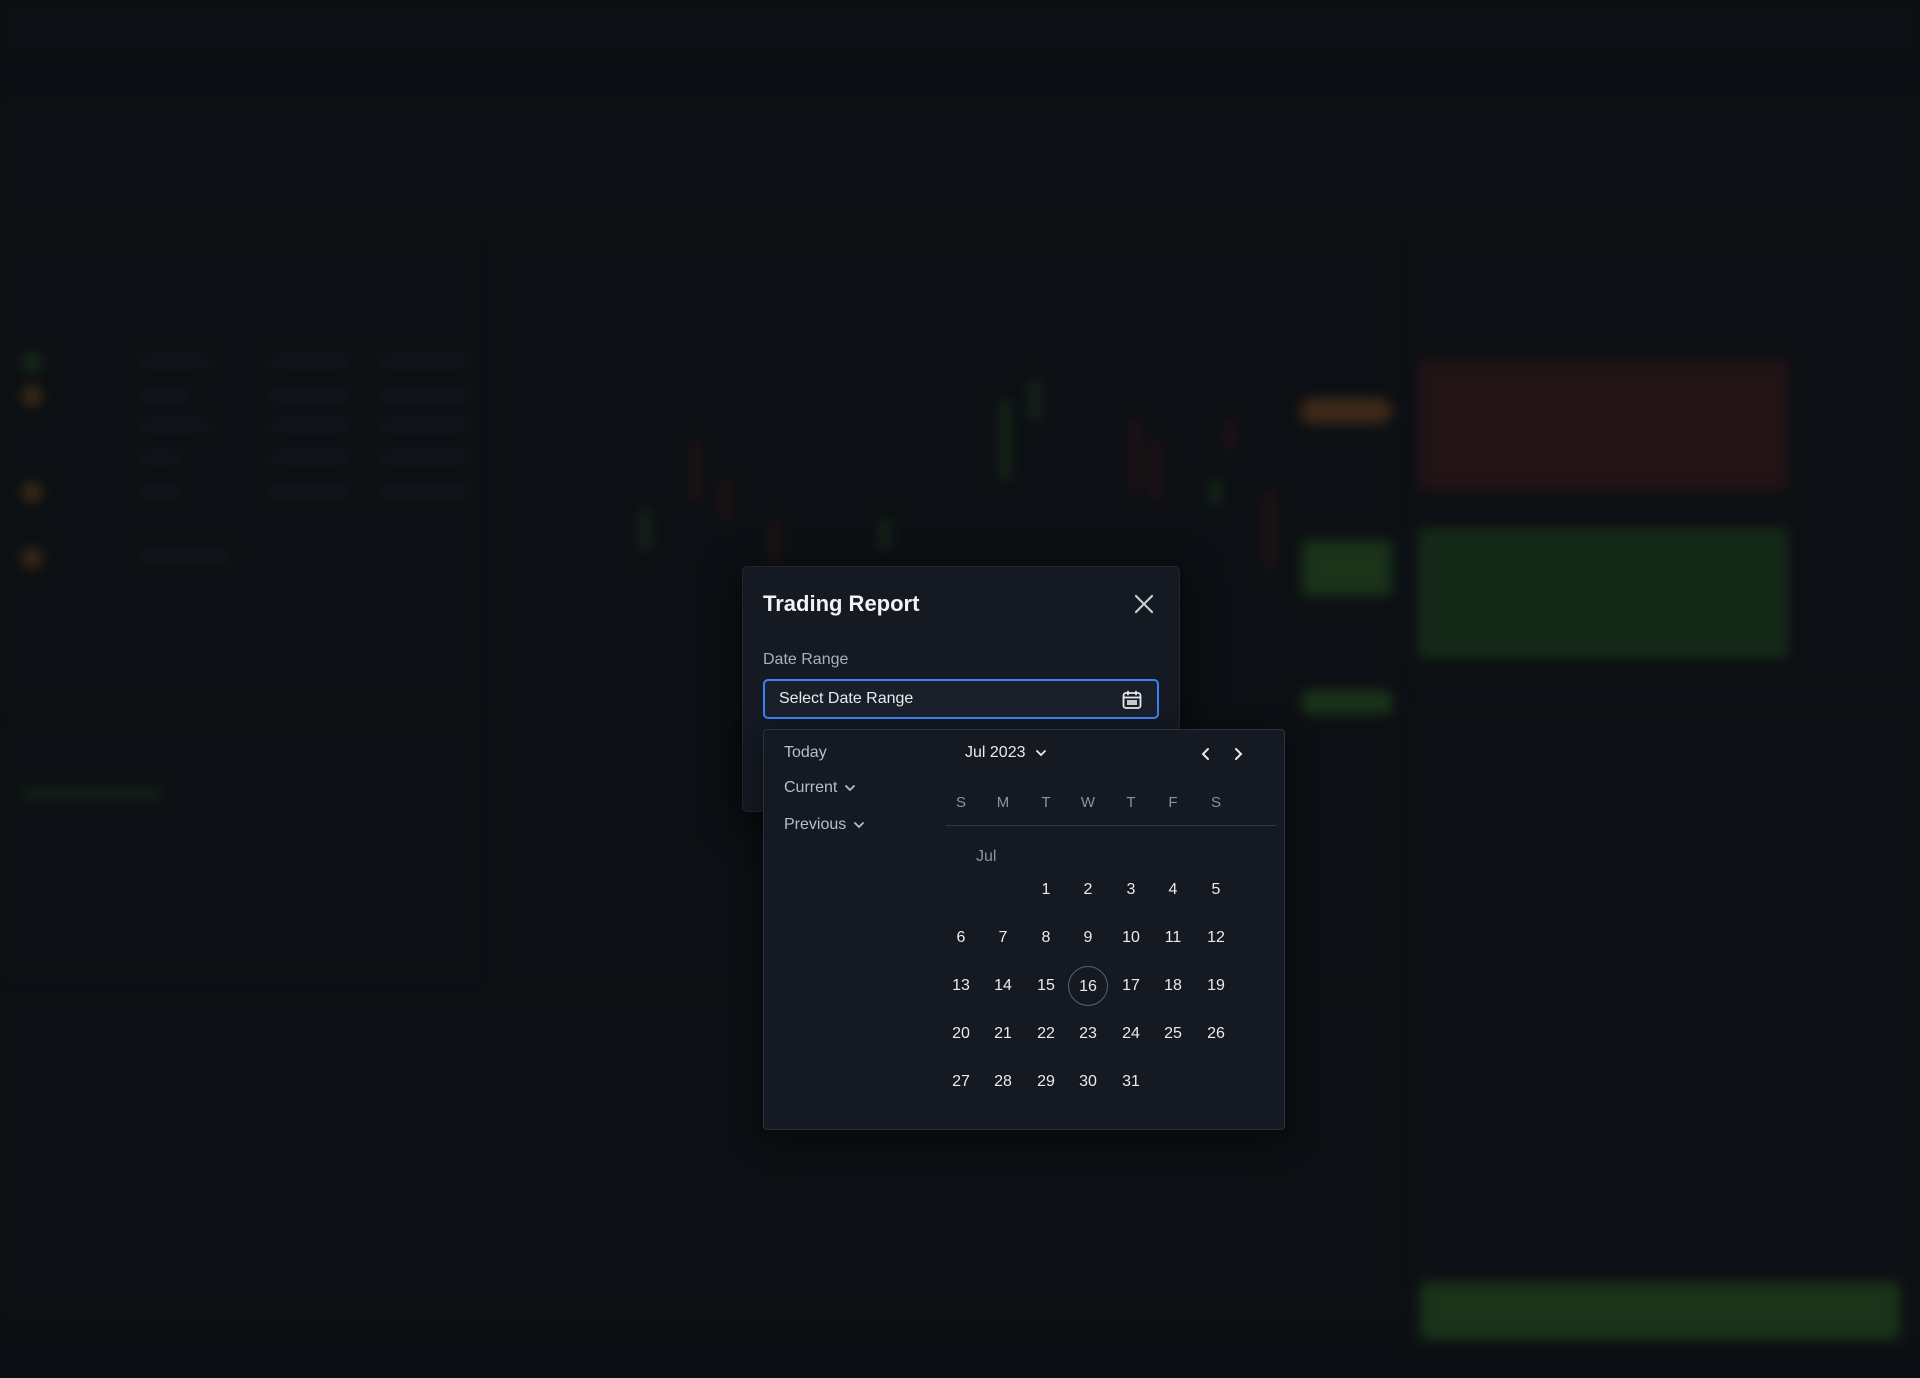 This screenshot has width=1920, height=1378. What do you see at coordinates (1216, 938) in the screenshot?
I see `calendar-day: 12` at bounding box center [1216, 938].